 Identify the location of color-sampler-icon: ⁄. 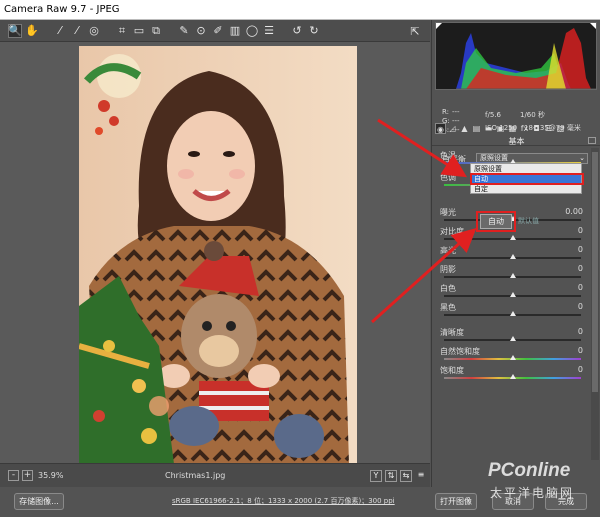
(77, 31).